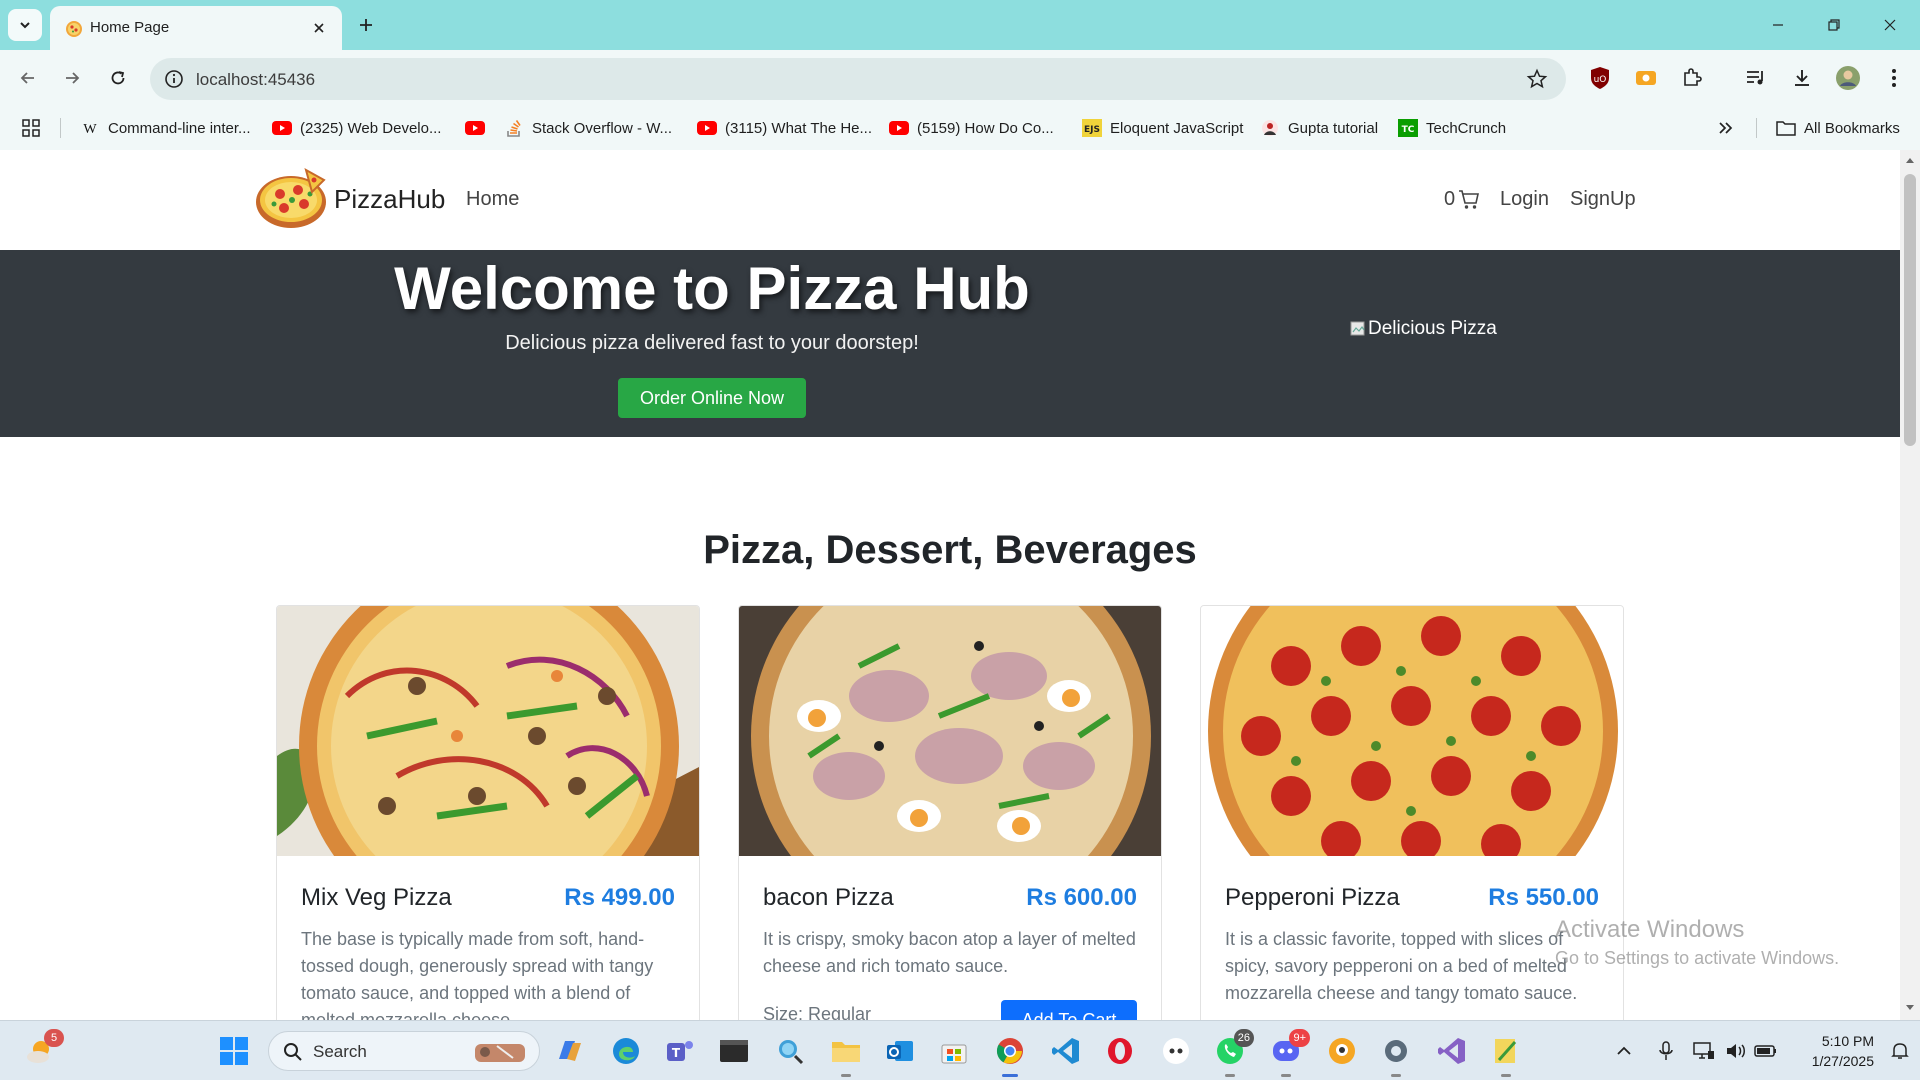  I want to click on nav-signup-link: SignUp, so click(1603, 199).